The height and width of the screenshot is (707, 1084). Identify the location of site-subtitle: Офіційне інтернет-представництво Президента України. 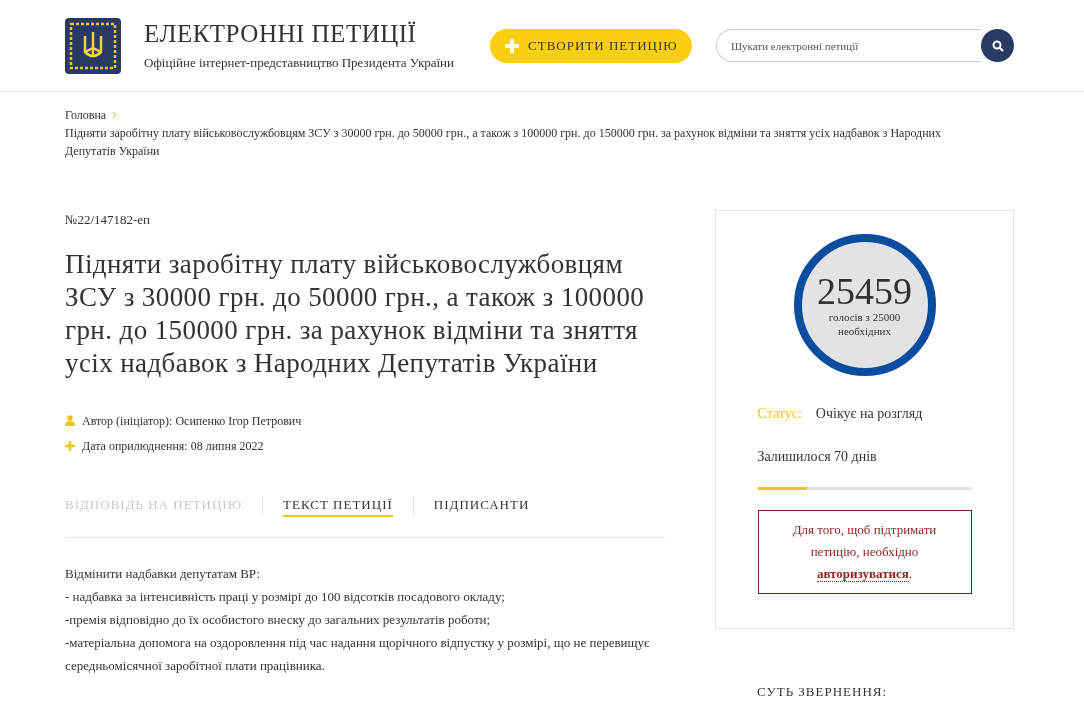
(299, 62).